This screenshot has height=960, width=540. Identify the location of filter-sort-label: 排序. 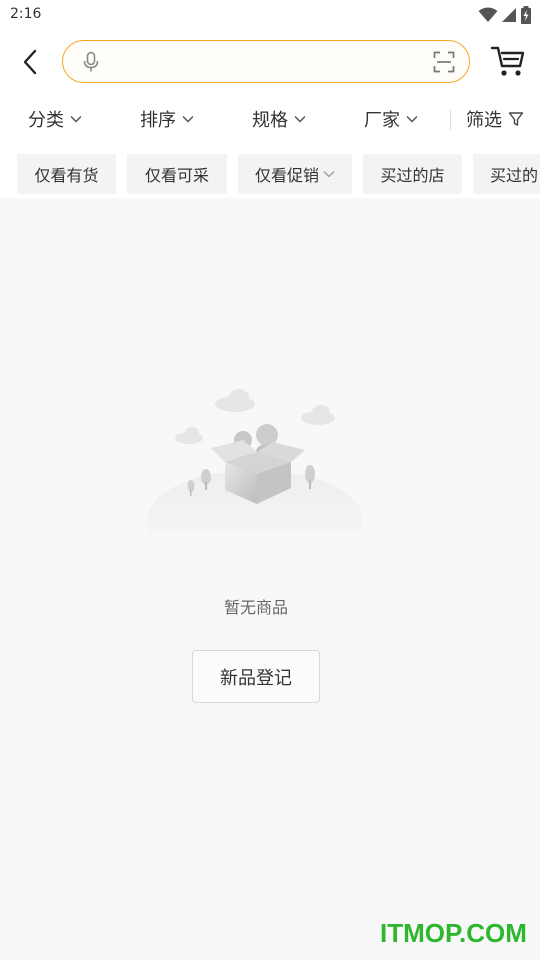
(158, 120).